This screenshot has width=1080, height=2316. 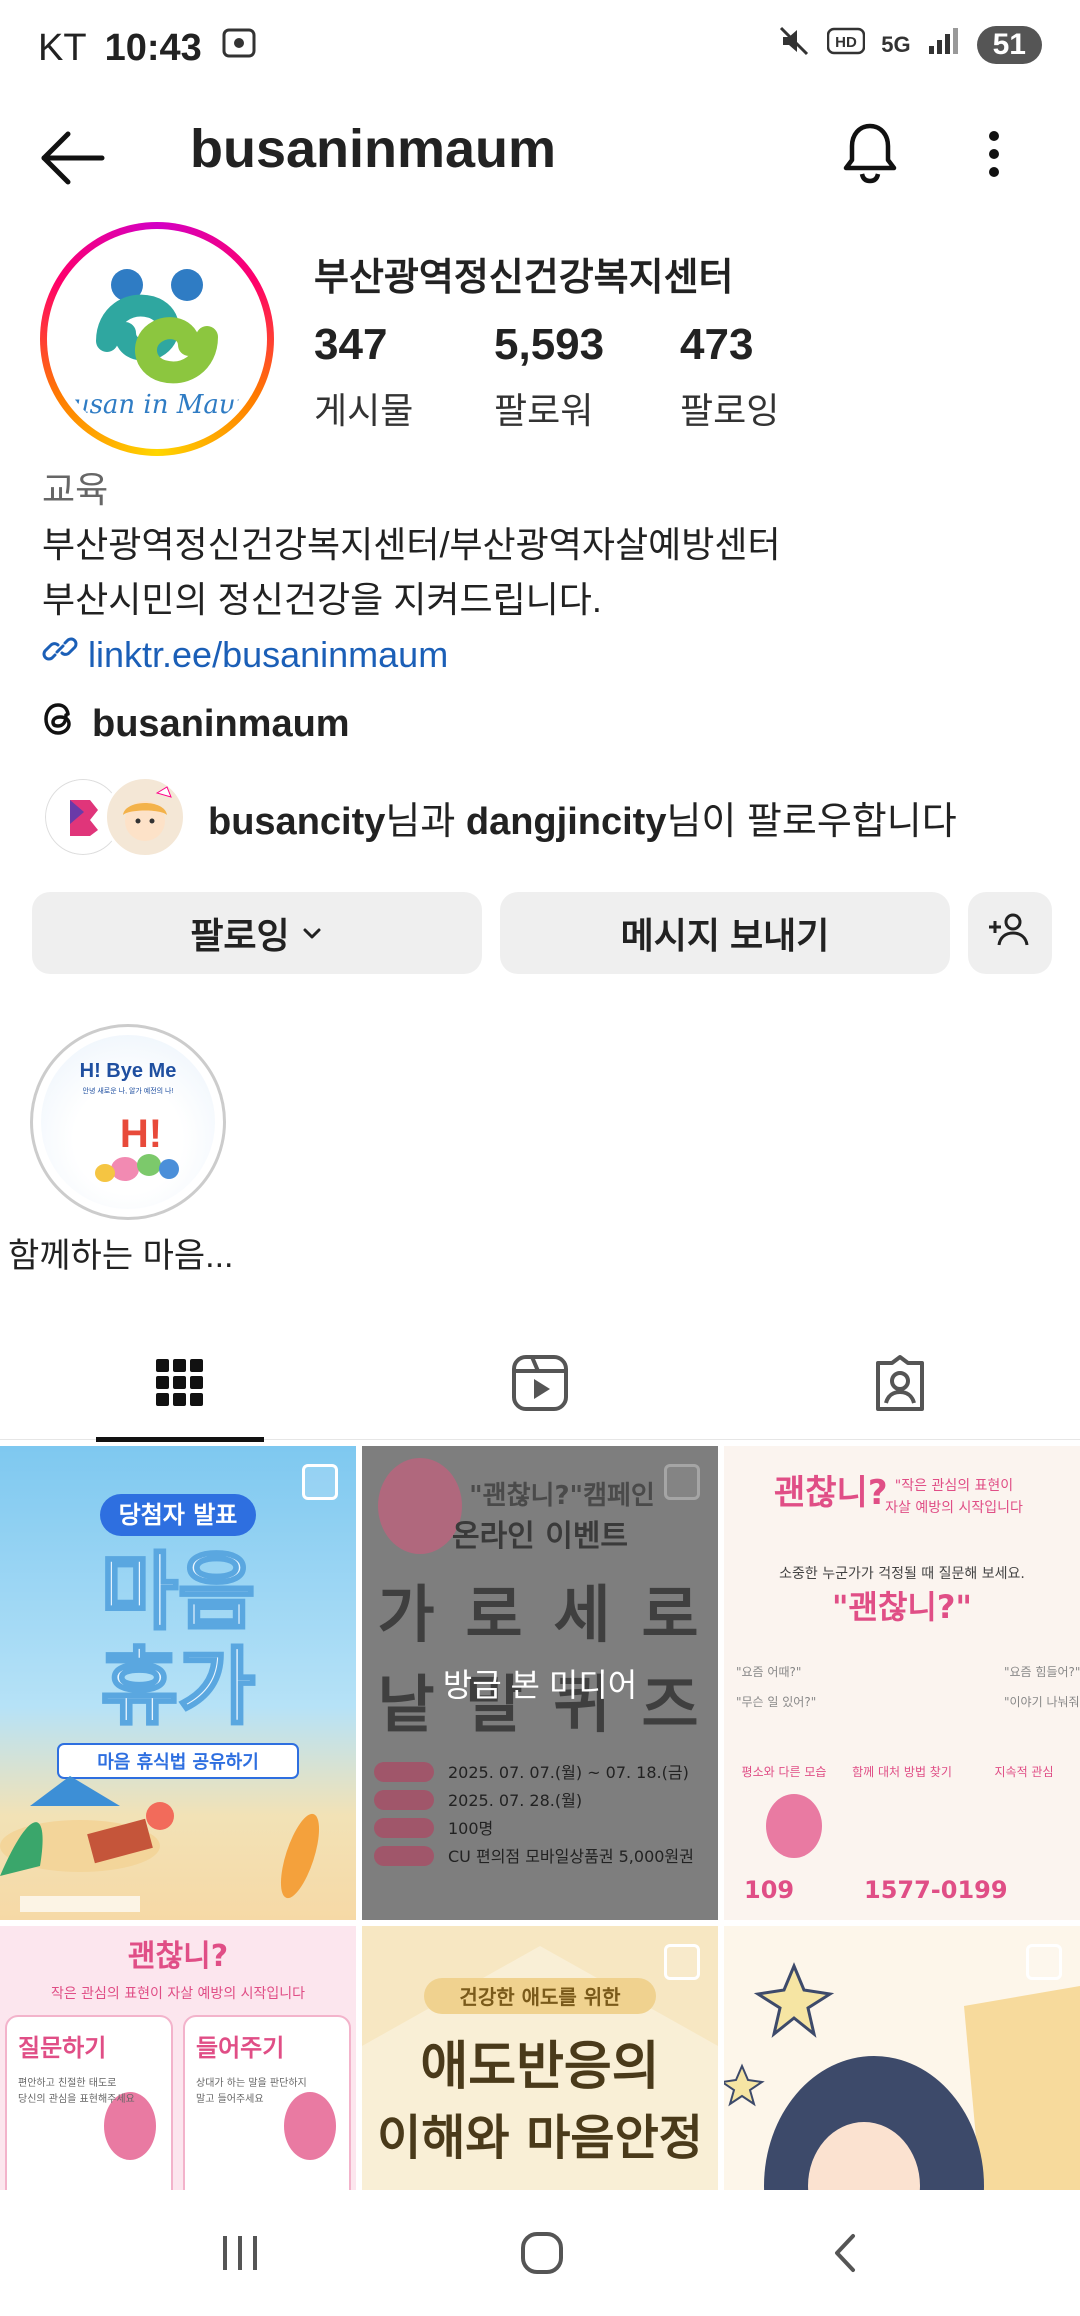 I want to click on notification-bell-icon, so click(x=870, y=152).